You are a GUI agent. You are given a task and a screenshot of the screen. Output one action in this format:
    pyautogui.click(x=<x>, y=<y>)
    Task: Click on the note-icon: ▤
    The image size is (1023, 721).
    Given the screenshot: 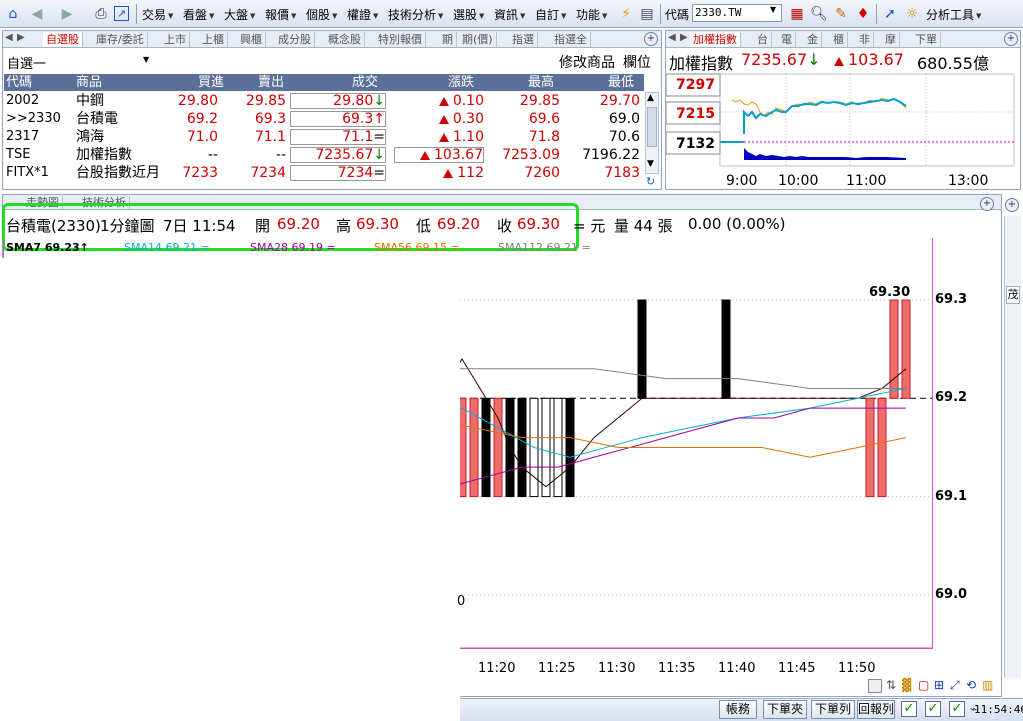 What is the action you would take?
    pyautogui.click(x=647, y=14)
    